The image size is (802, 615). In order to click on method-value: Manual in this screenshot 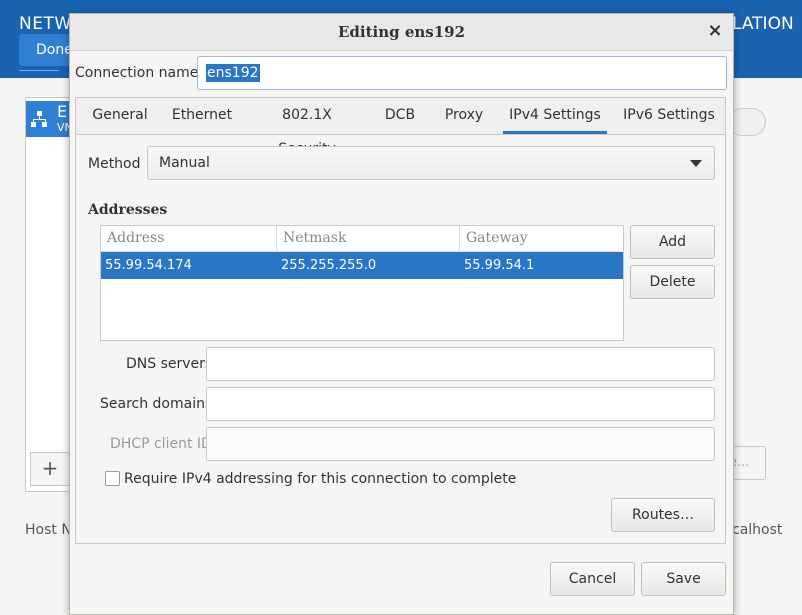, I will do `click(184, 163)`.